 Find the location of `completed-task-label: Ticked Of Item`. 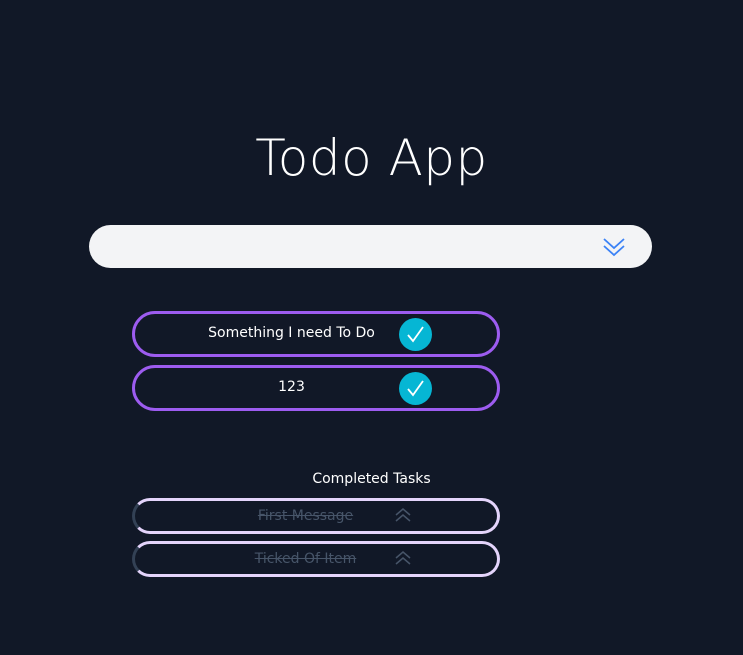

completed-task-label: Ticked Of Item is located at coordinates (305, 559).